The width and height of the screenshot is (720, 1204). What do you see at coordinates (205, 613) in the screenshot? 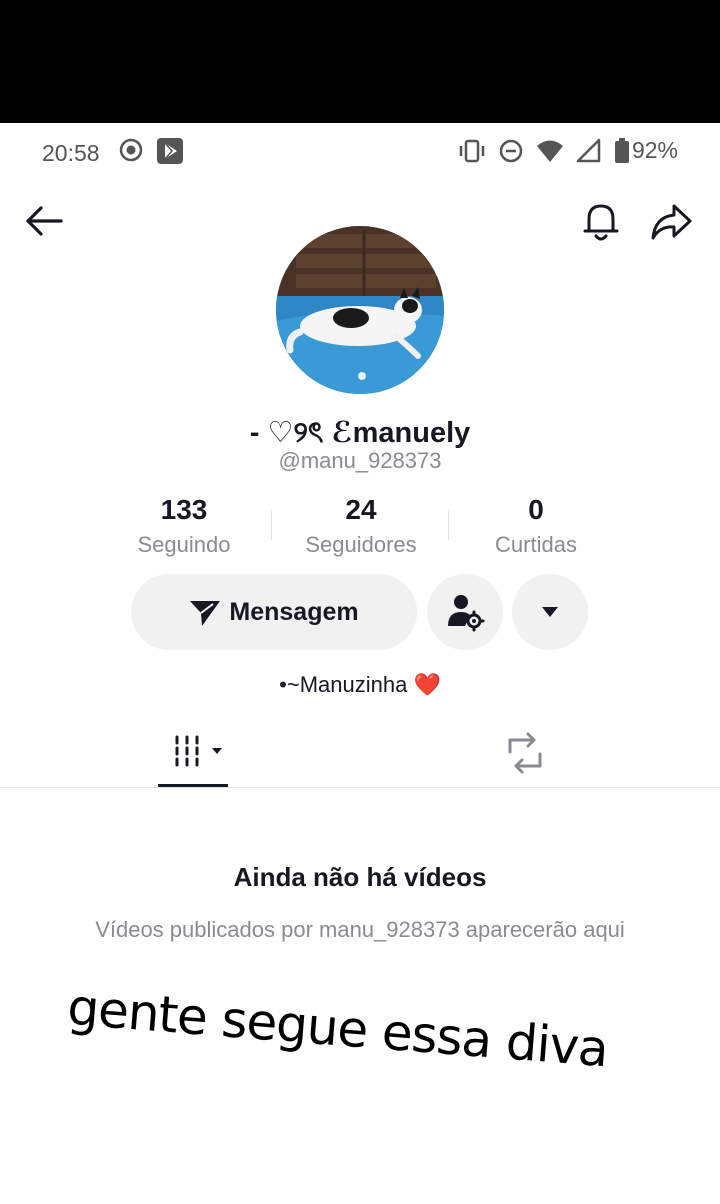
I see `send-icon` at bounding box center [205, 613].